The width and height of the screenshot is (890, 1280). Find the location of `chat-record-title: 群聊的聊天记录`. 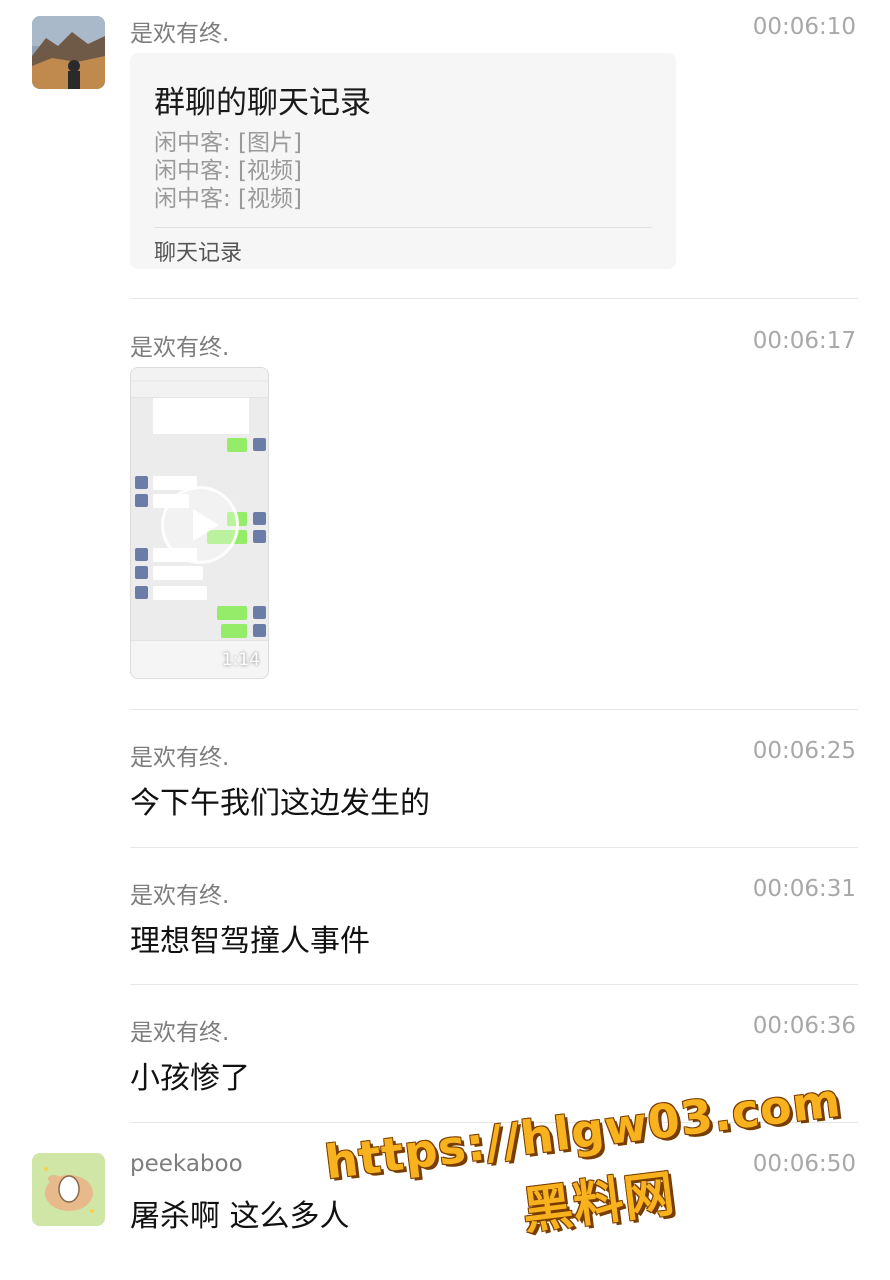

chat-record-title: 群聊的聊天记录 is located at coordinates (262, 103).